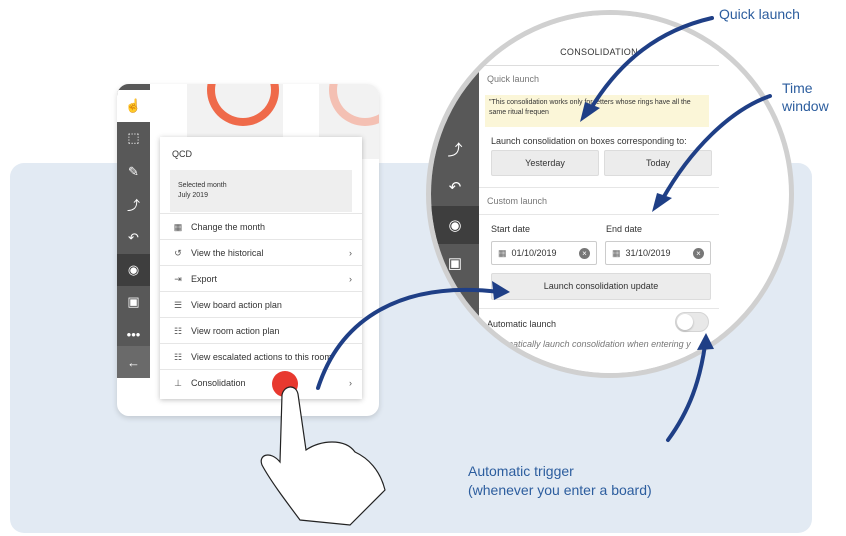 Image resolution: width=846 pixels, height=536 pixels. Describe the element at coordinates (323, 456) in the screenshot. I see `pointing-hand-icon` at that location.